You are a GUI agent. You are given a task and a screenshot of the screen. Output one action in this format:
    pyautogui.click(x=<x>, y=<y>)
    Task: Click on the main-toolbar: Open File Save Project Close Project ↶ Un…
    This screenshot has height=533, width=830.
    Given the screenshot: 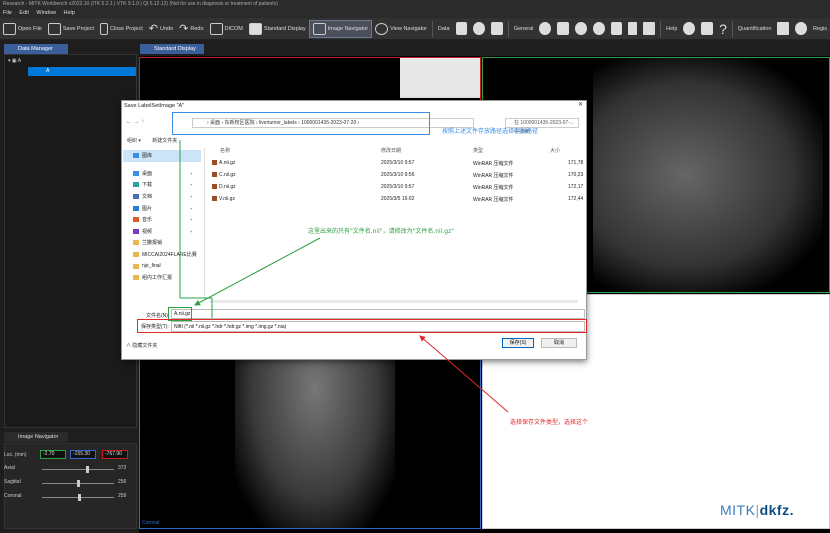 What is the action you would take?
    pyautogui.click(x=415, y=29)
    